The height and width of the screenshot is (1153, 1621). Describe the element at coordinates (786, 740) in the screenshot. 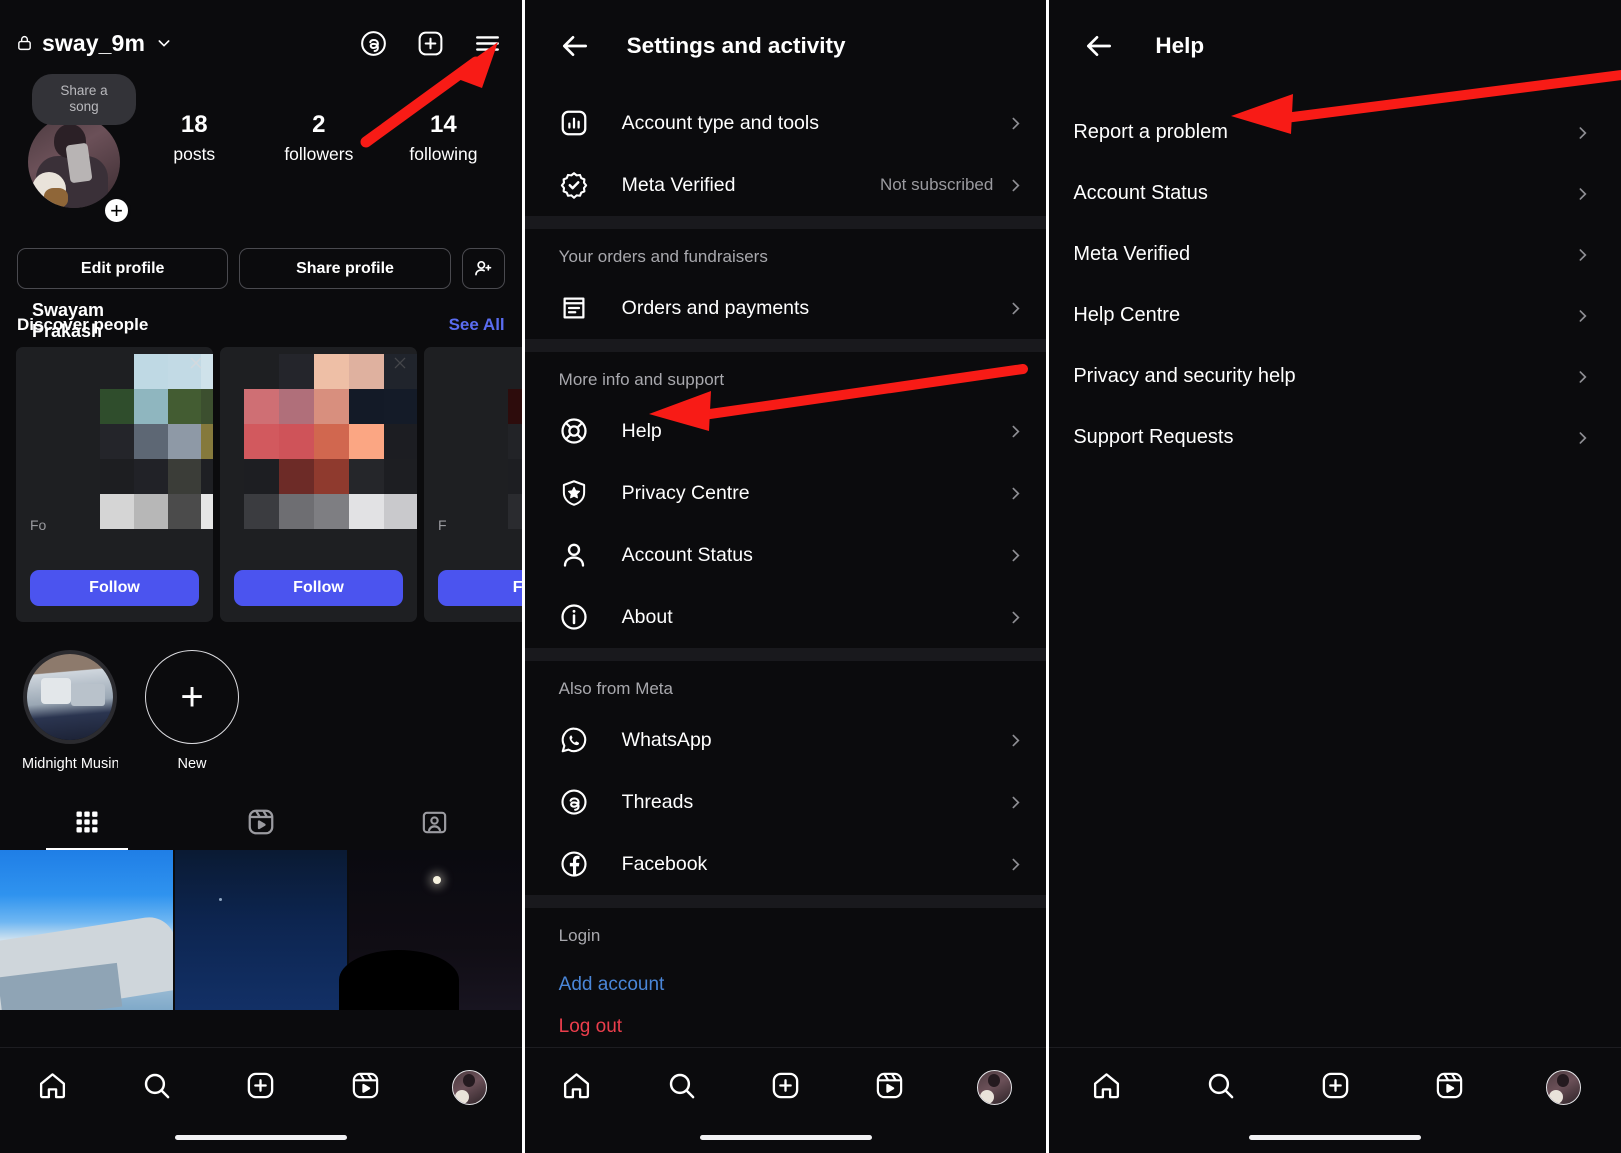

I see `settings-item-whatsapp: WhatsApp` at that location.